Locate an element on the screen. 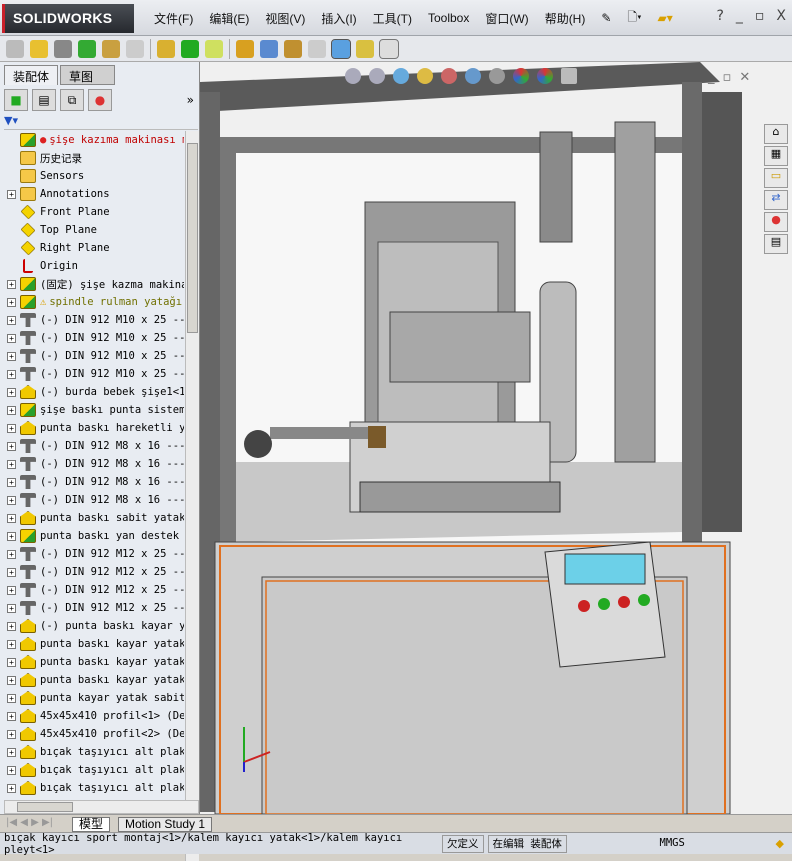  new-motion-study-icon is located at coordinates (245, 48).